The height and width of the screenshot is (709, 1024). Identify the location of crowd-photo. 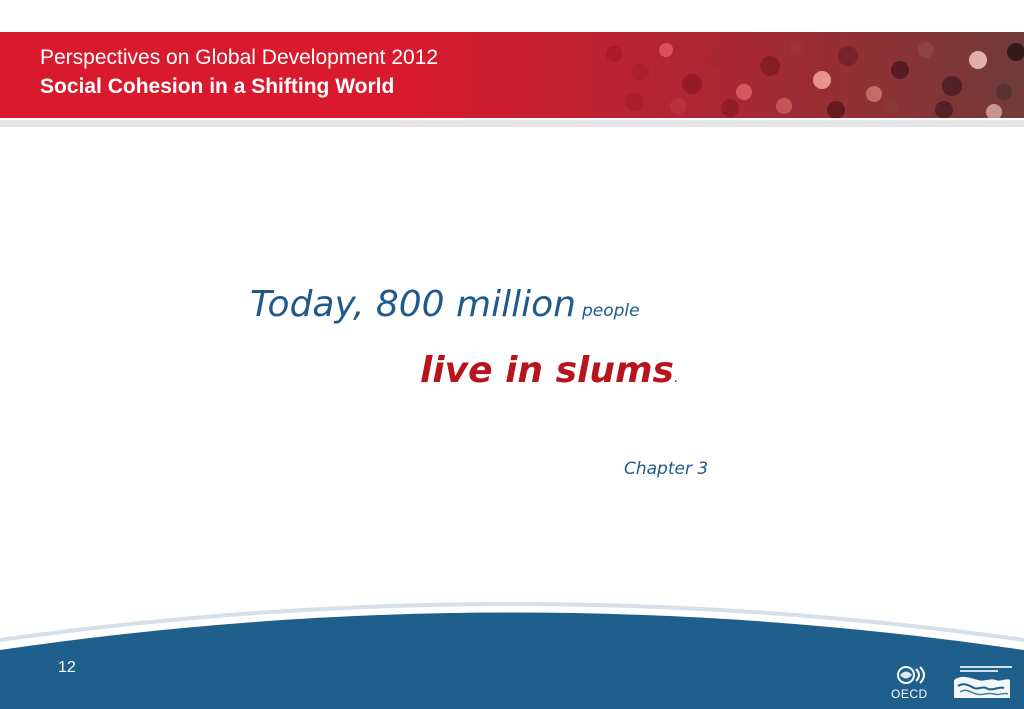
(714, 75).